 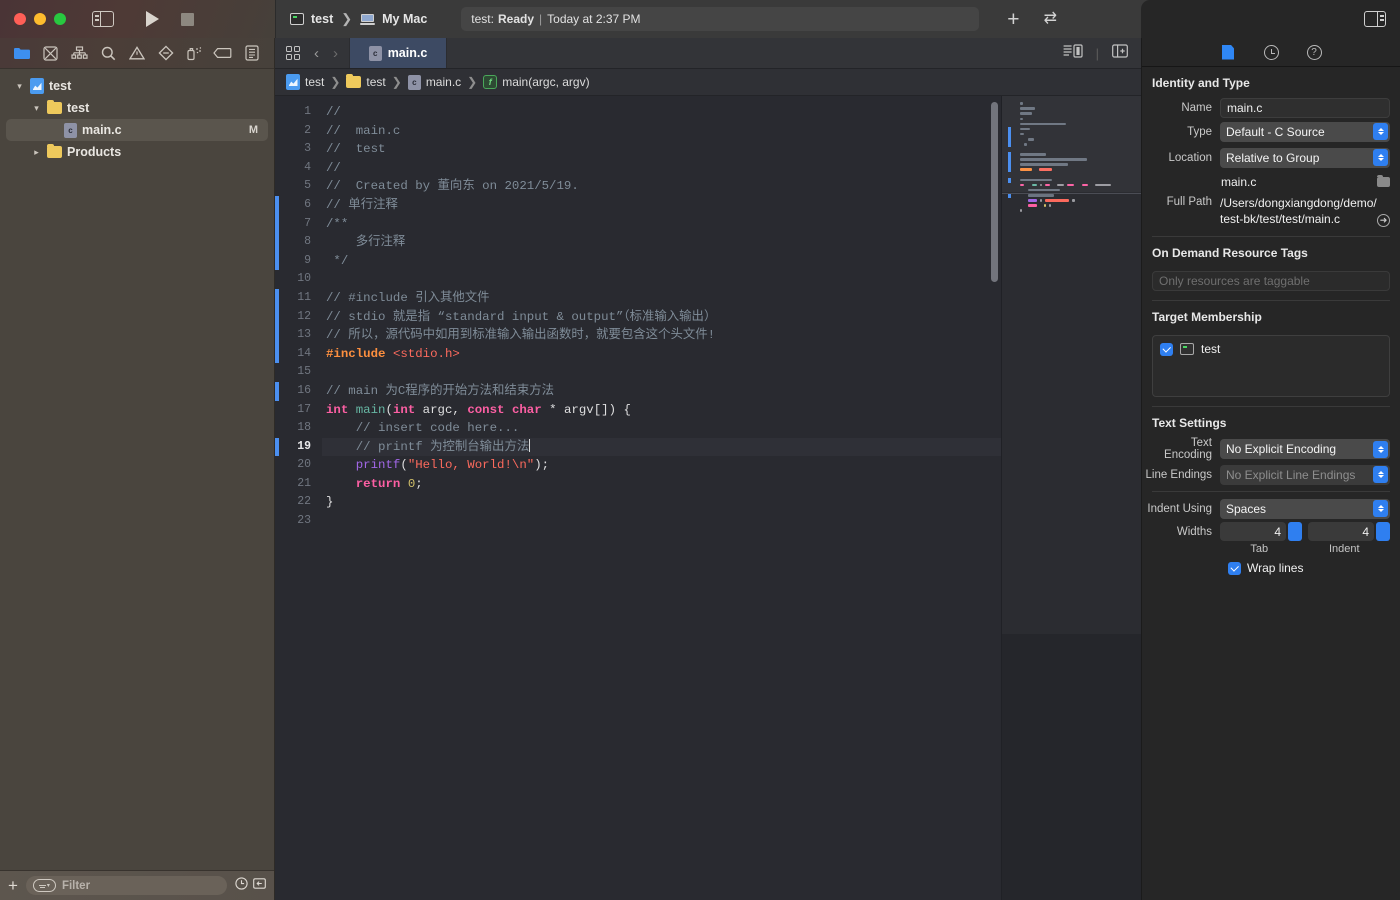 I want to click on type-popup-button: Default - C Source, so click(x=1305, y=131).